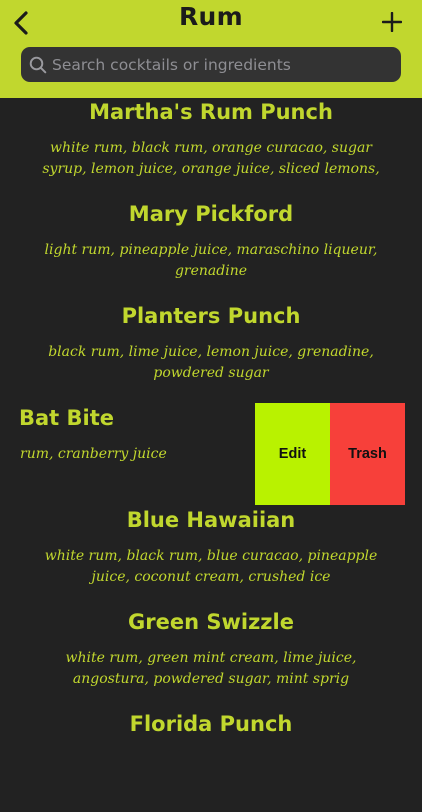 The image size is (422, 812). What do you see at coordinates (211, 316) in the screenshot?
I see `cocktail-name: Planters Punch` at bounding box center [211, 316].